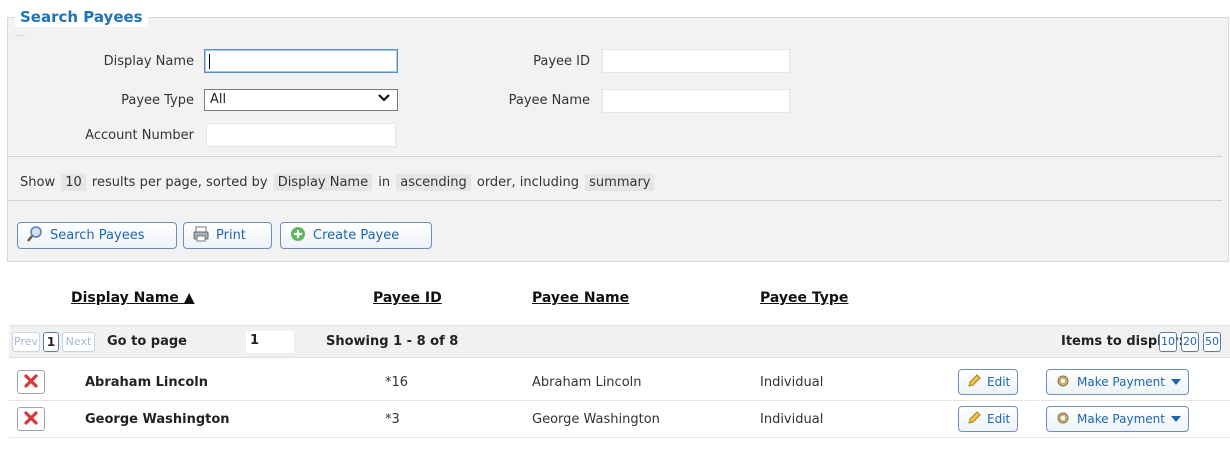 This screenshot has width=1230, height=459. What do you see at coordinates (157, 419) in the screenshot?
I see `row-display-name: George Washington` at bounding box center [157, 419].